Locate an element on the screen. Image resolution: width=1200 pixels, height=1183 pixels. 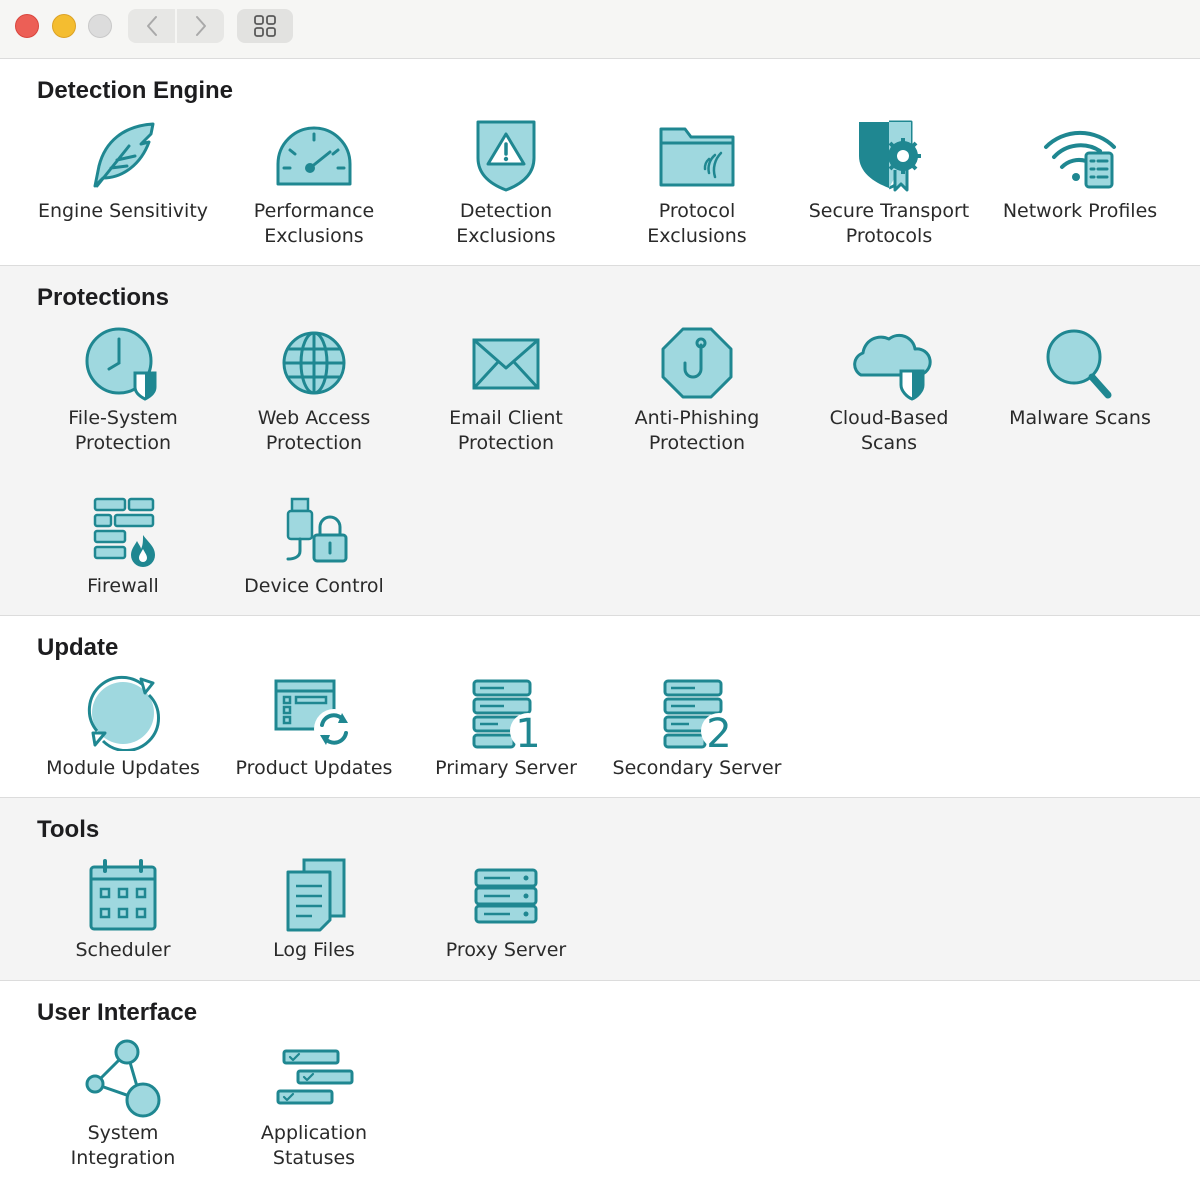
item-secondary-server: 2 Secondary Server is located at coordinates (697, 727).